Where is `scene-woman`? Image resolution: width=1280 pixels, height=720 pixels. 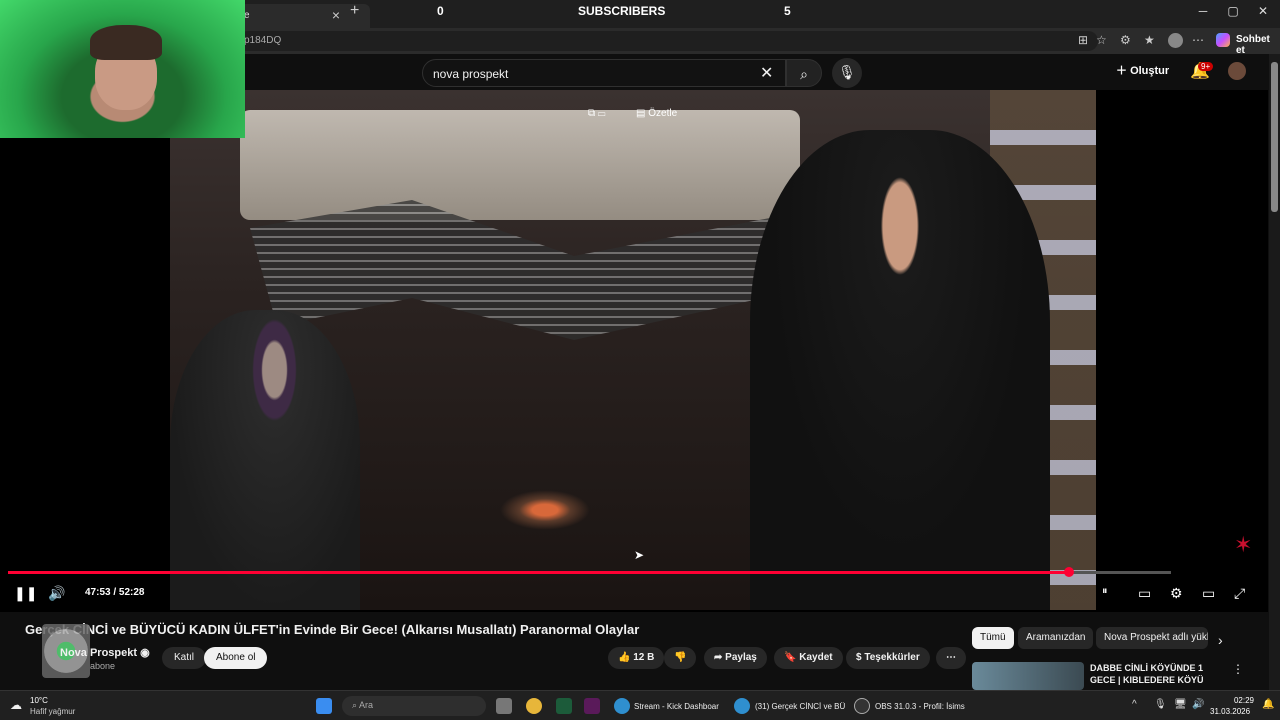
scene-woman is located at coordinates (265, 460).